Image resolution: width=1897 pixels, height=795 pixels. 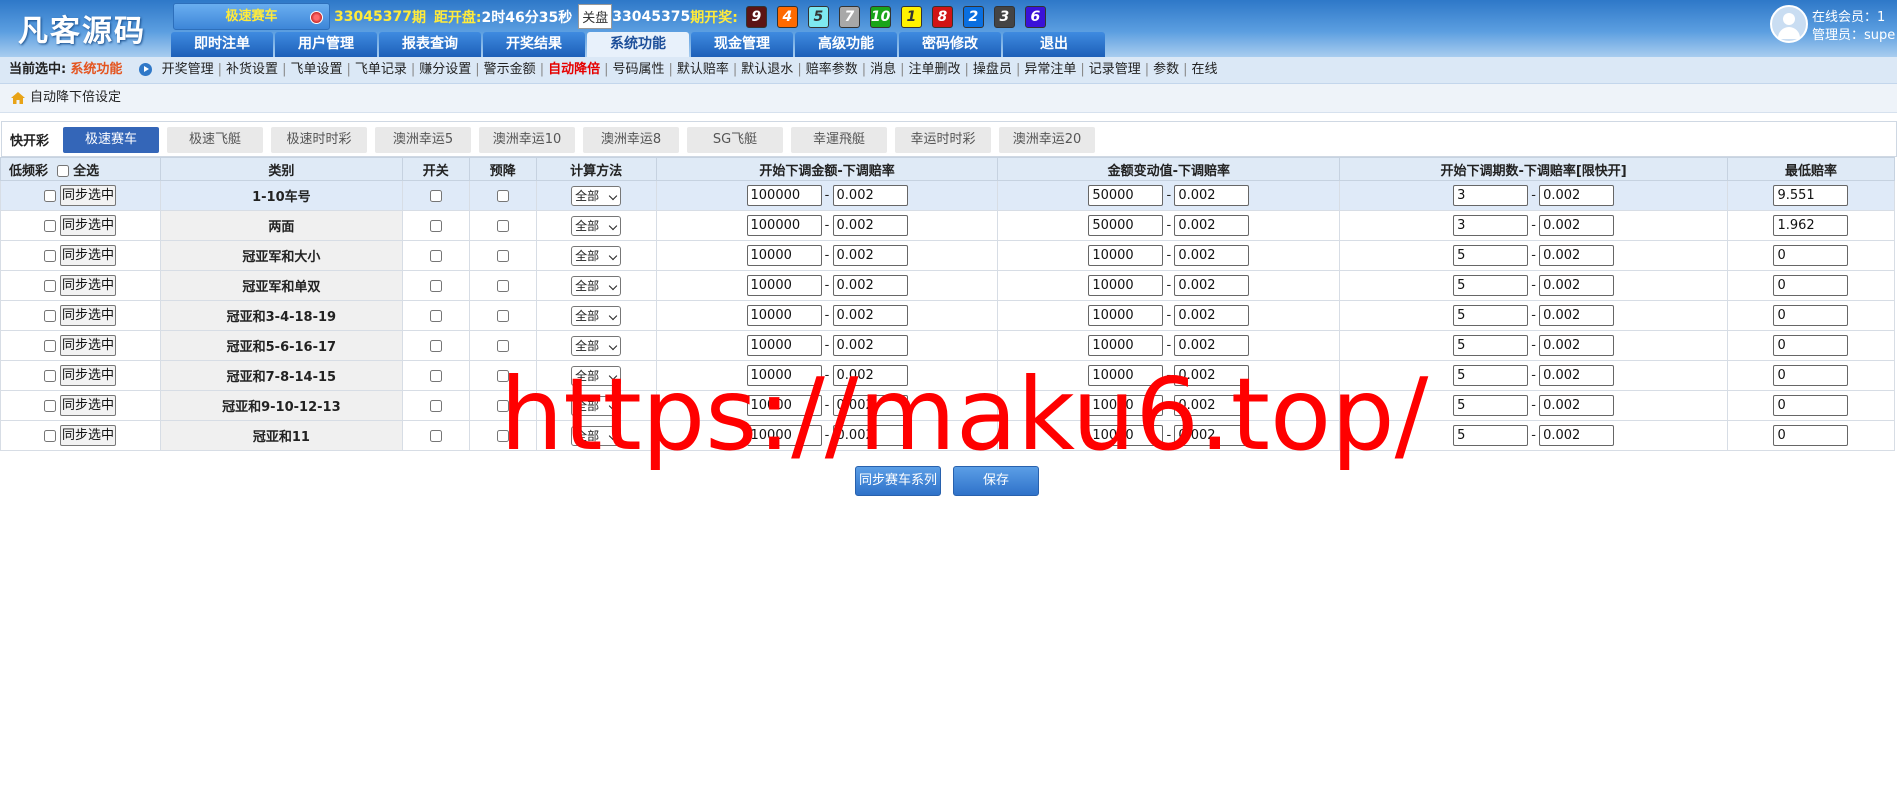 What do you see at coordinates (839, 140) in the screenshot?
I see `lottery-tab: 幸運飛艇` at bounding box center [839, 140].